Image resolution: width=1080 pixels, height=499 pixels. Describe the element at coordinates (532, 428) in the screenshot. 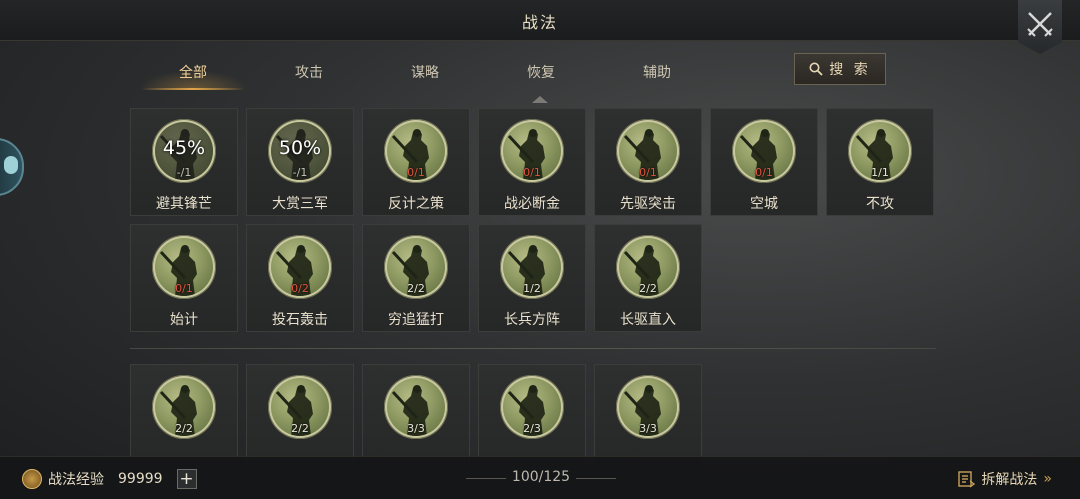

I see `tactic-count: 2/3` at that location.